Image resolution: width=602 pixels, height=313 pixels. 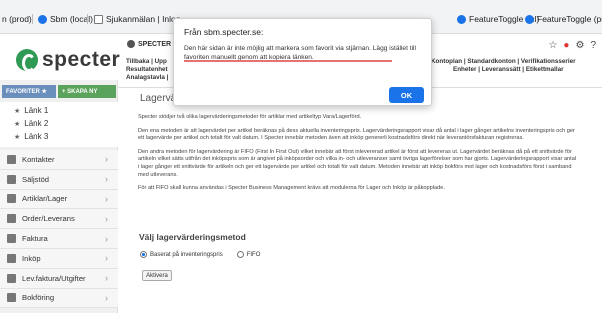 I want to click on sidebar-item-inkop: Inköp ›, so click(x=59, y=258).